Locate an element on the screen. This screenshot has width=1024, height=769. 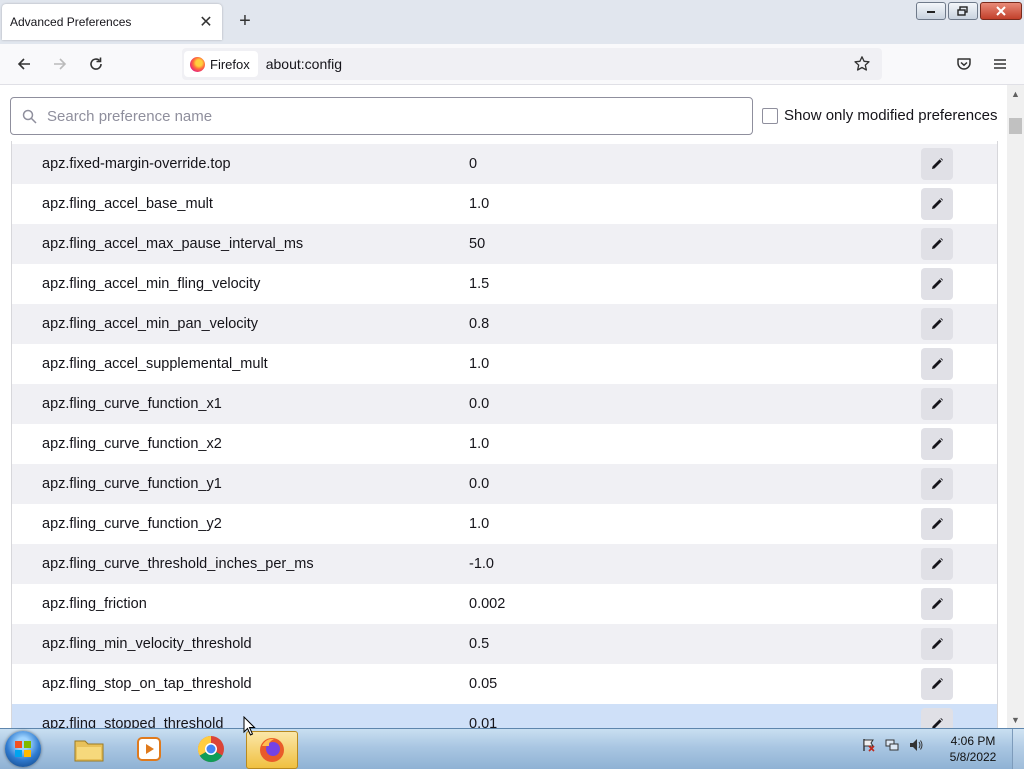
reload-icon is located at coordinates (96, 63).